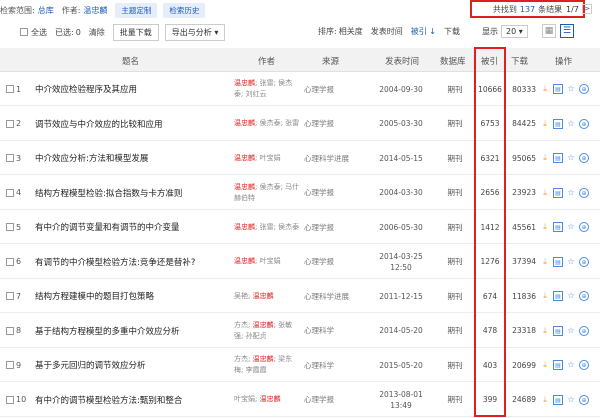 The width and height of the screenshot is (600, 418). What do you see at coordinates (277, 227) in the screenshot?
I see `author-name: ; 张雷; 侯杰泰` at bounding box center [277, 227].